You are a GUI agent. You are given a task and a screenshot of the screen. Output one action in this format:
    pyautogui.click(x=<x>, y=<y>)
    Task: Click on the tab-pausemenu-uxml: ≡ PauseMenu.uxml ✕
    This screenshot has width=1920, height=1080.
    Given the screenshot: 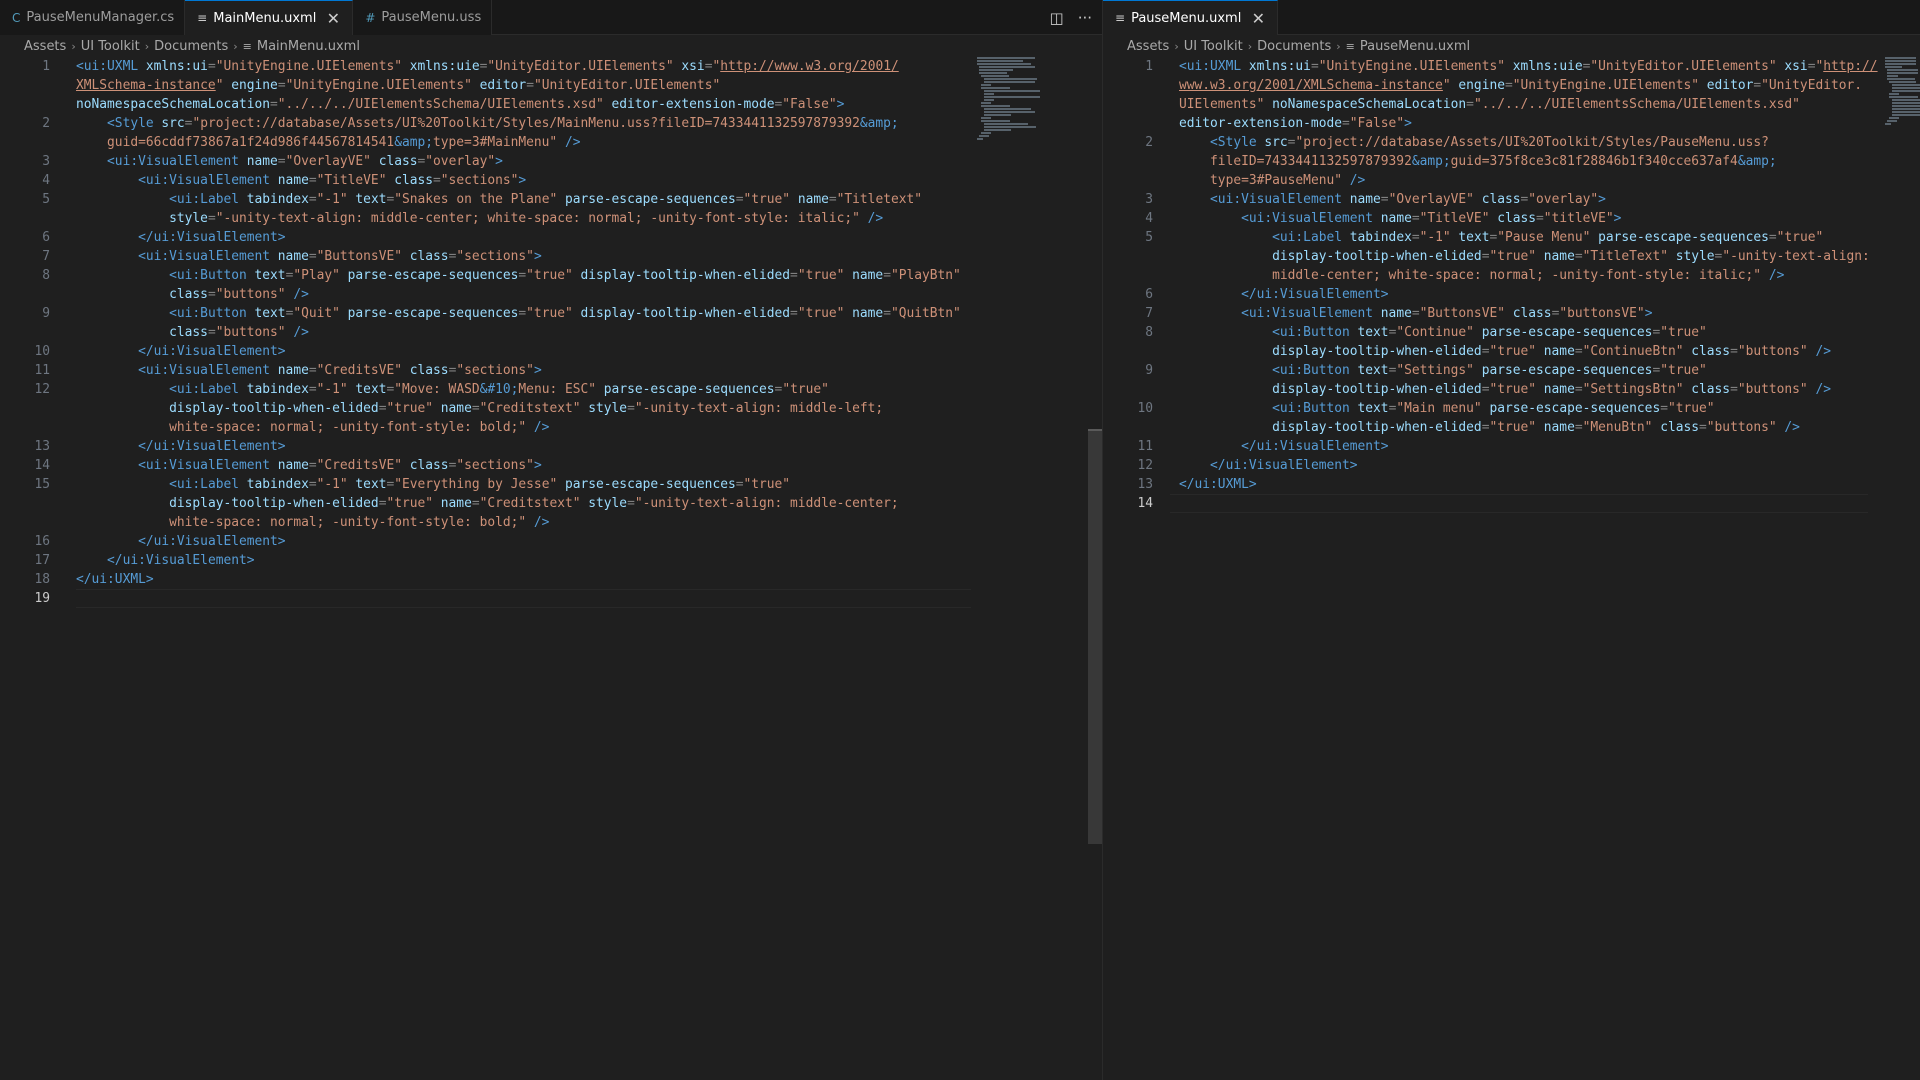 What is the action you would take?
    pyautogui.click(x=1191, y=17)
    